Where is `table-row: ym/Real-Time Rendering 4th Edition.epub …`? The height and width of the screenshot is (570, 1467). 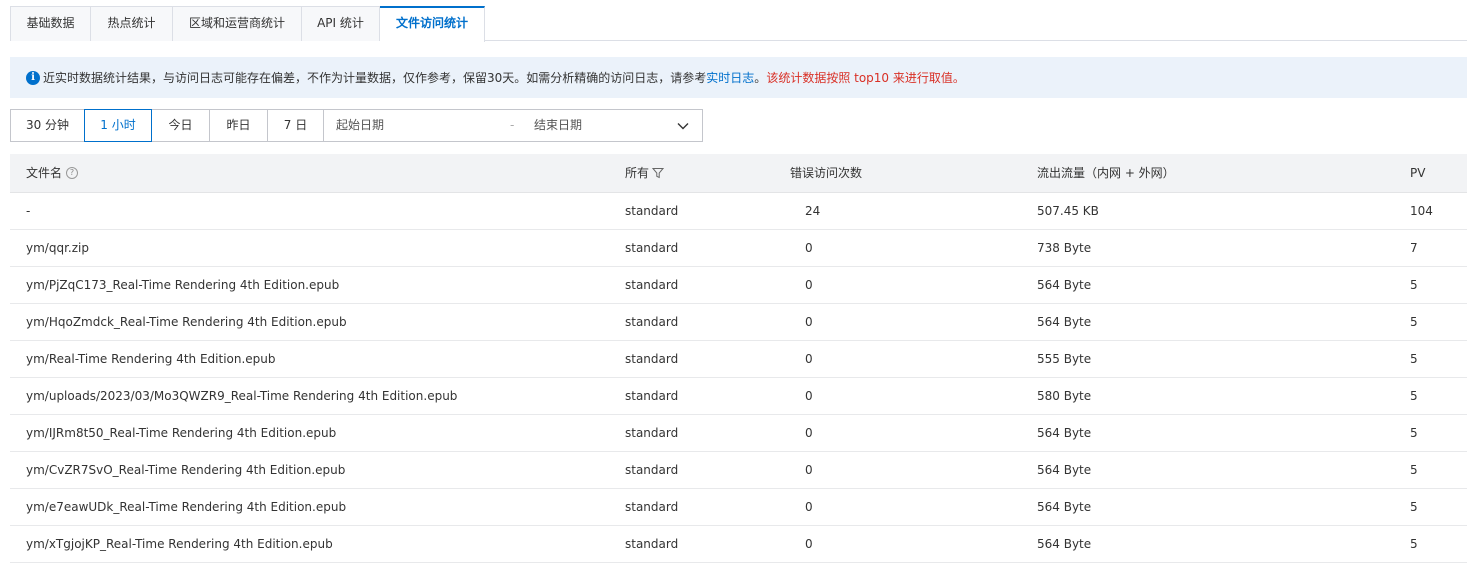 table-row: ym/Real-Time Rendering 4th Edition.epub … is located at coordinates (738, 359).